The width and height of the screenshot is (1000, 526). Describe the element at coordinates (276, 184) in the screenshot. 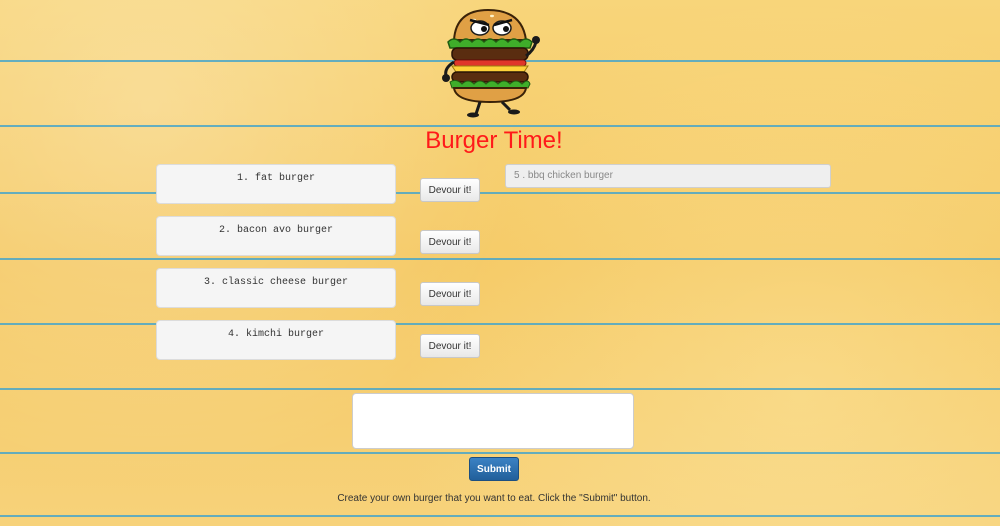

I see `burger-item: 1. fat burger` at that location.